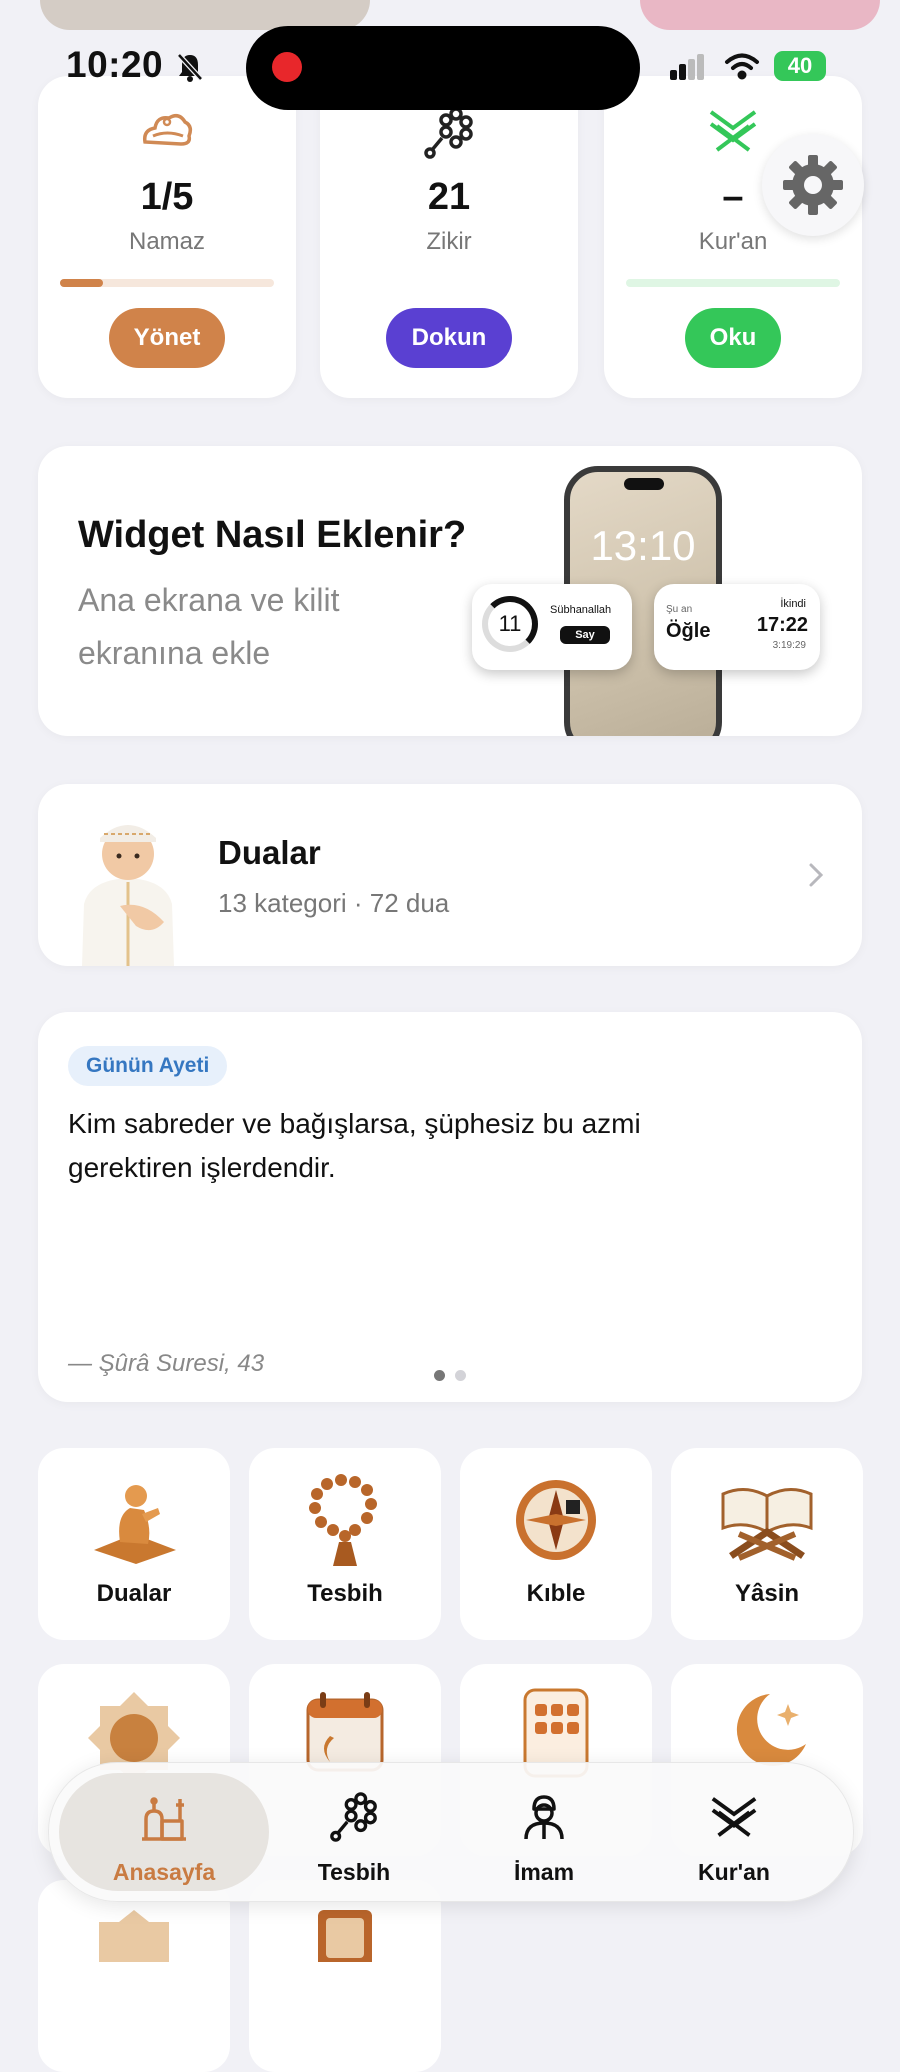  What do you see at coordinates (742, 68) in the screenshot?
I see `wifi-icon` at bounding box center [742, 68].